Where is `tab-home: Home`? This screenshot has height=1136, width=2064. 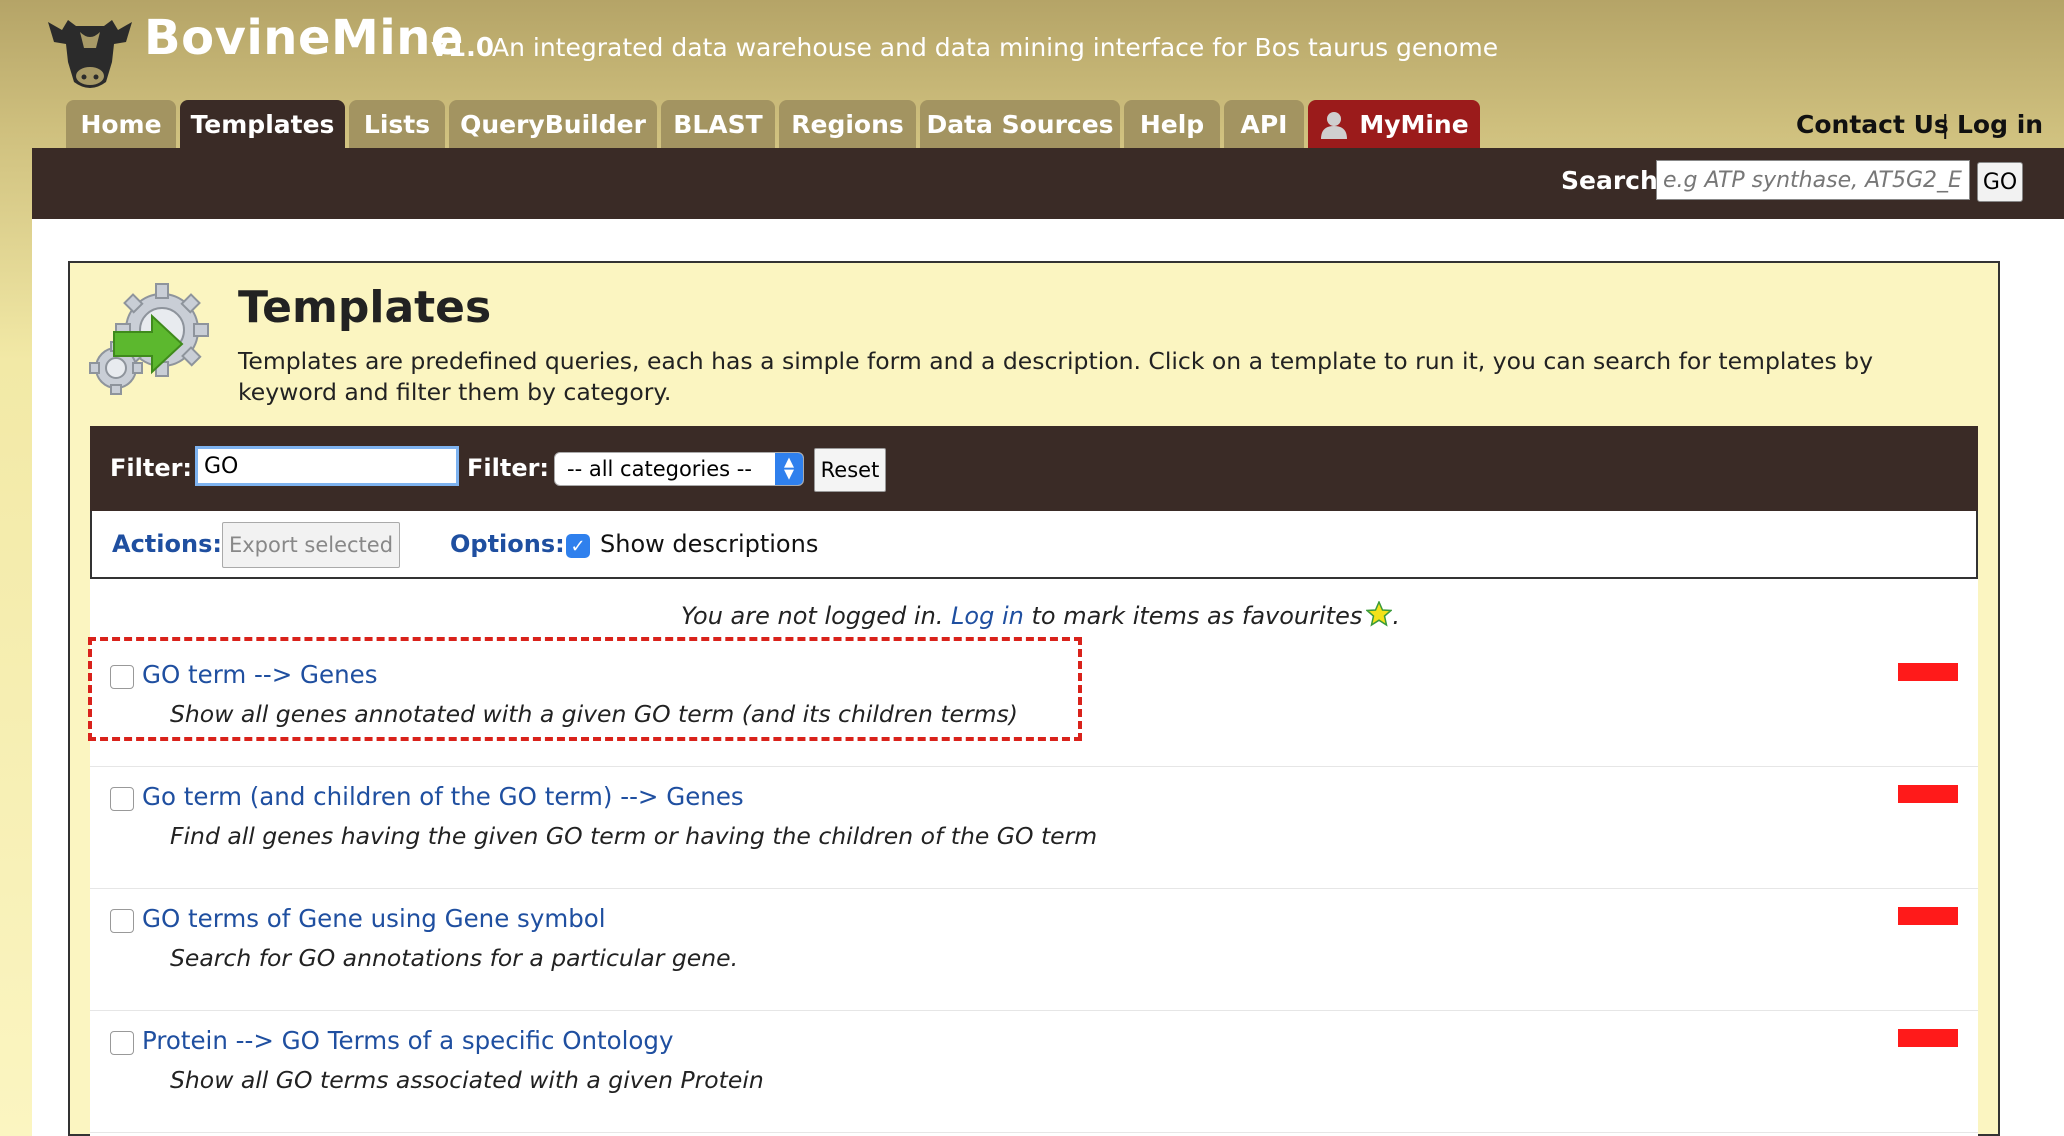 tab-home: Home is located at coordinates (121, 124).